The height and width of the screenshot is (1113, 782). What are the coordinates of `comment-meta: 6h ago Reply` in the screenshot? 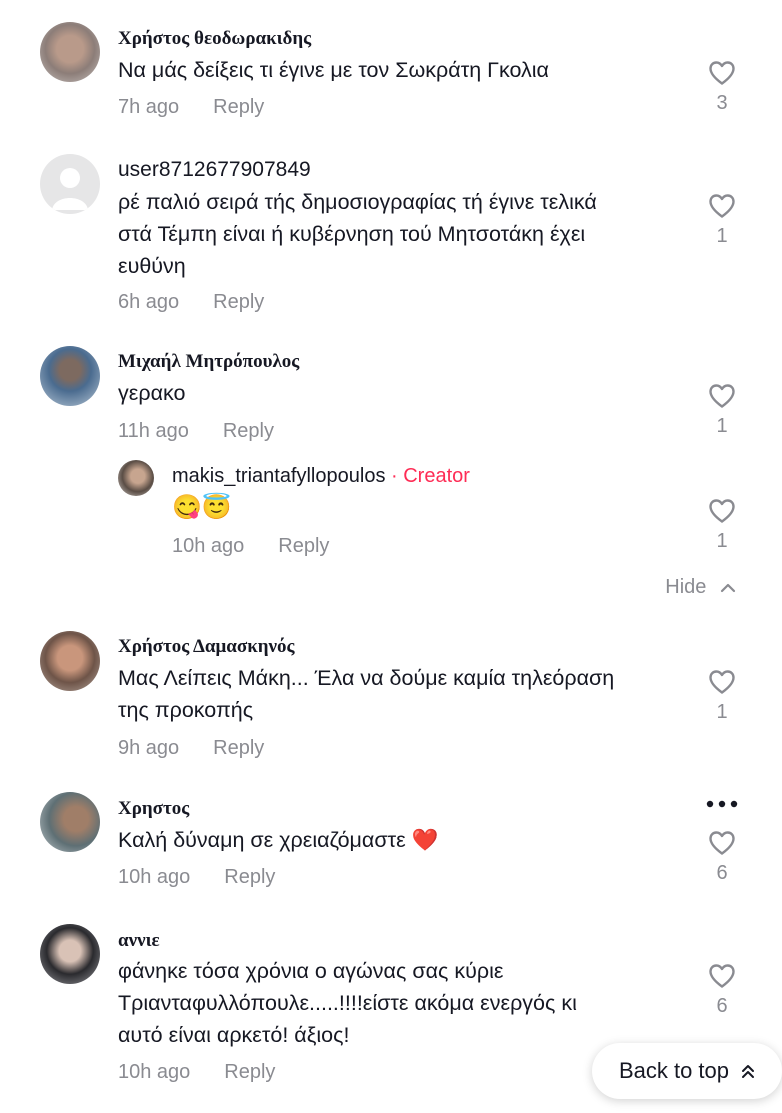 It's located at (191, 302).